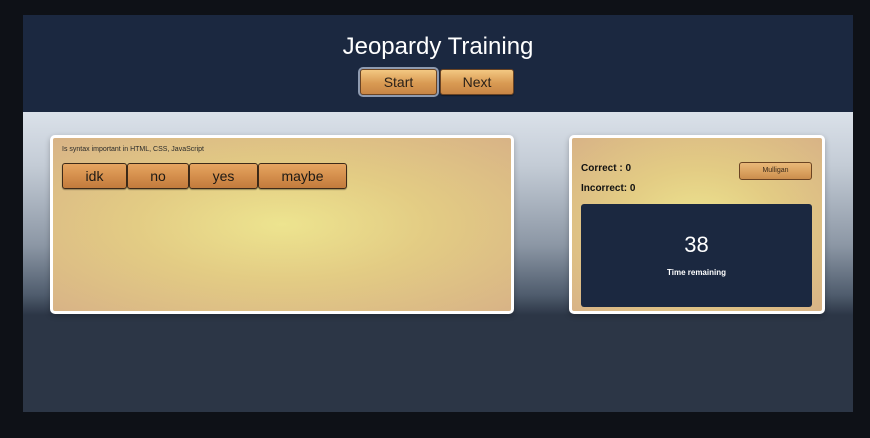 The height and width of the screenshot is (438, 870). I want to click on incorrect-count: Incorrect: 0, so click(608, 188).